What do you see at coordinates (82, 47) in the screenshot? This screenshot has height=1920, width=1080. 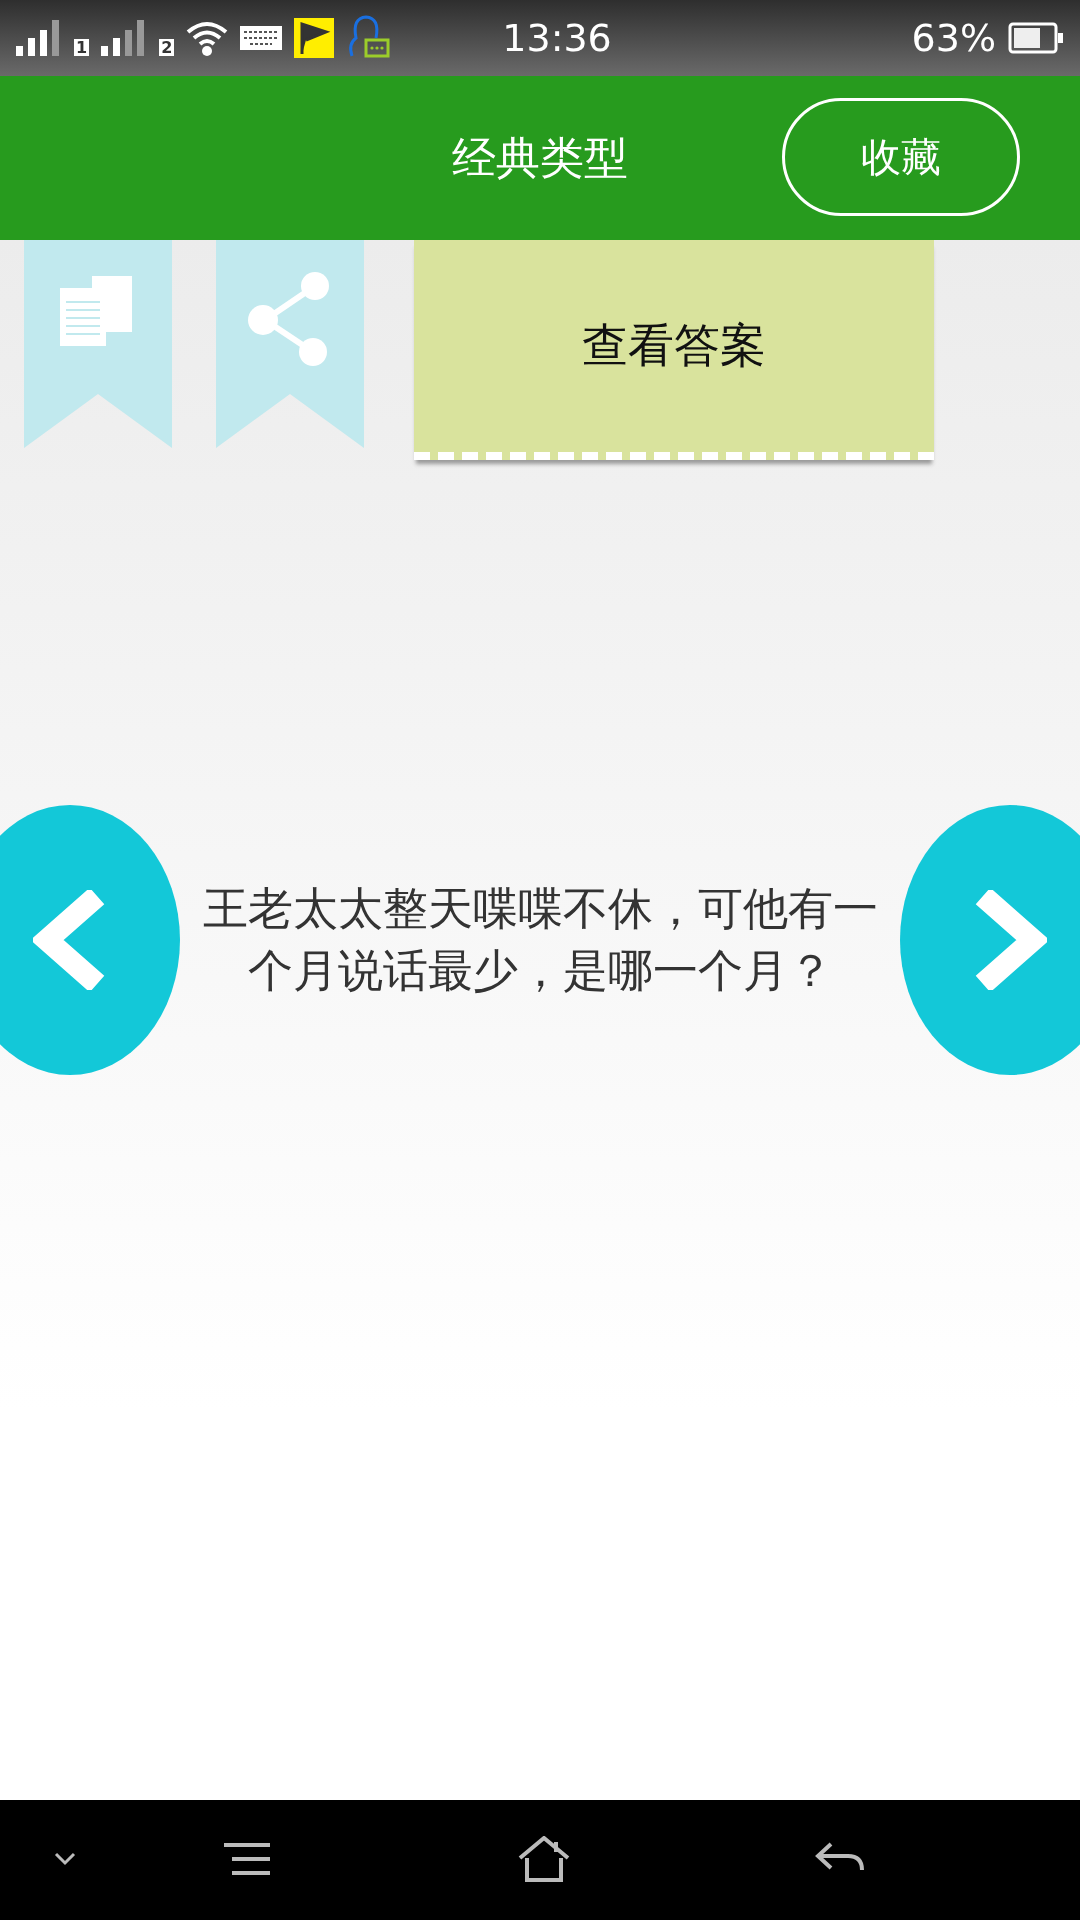 I see `sim-slot-label: 1` at bounding box center [82, 47].